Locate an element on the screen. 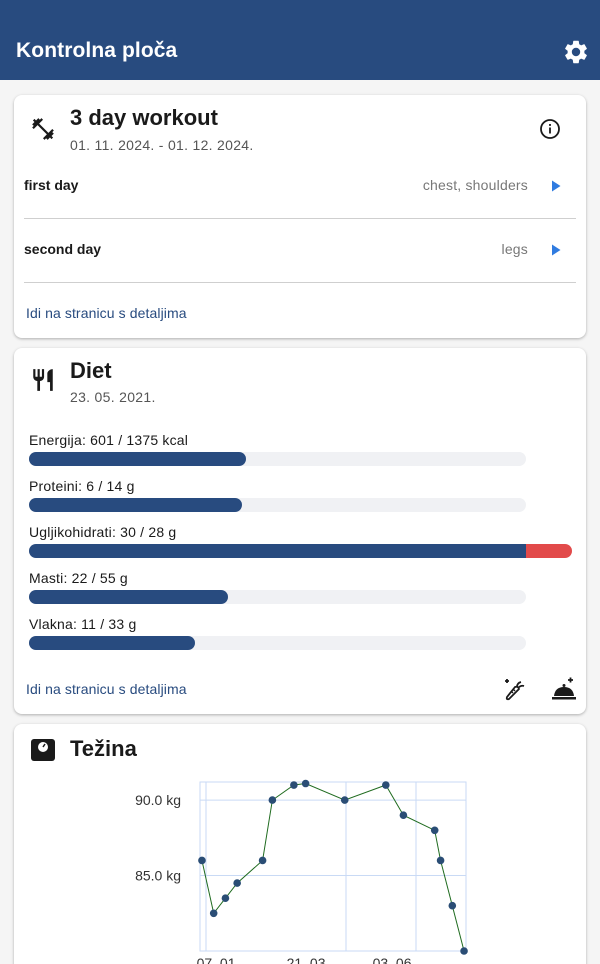 The width and height of the screenshot is (600, 964). chart-series-line is located at coordinates (333, 867).